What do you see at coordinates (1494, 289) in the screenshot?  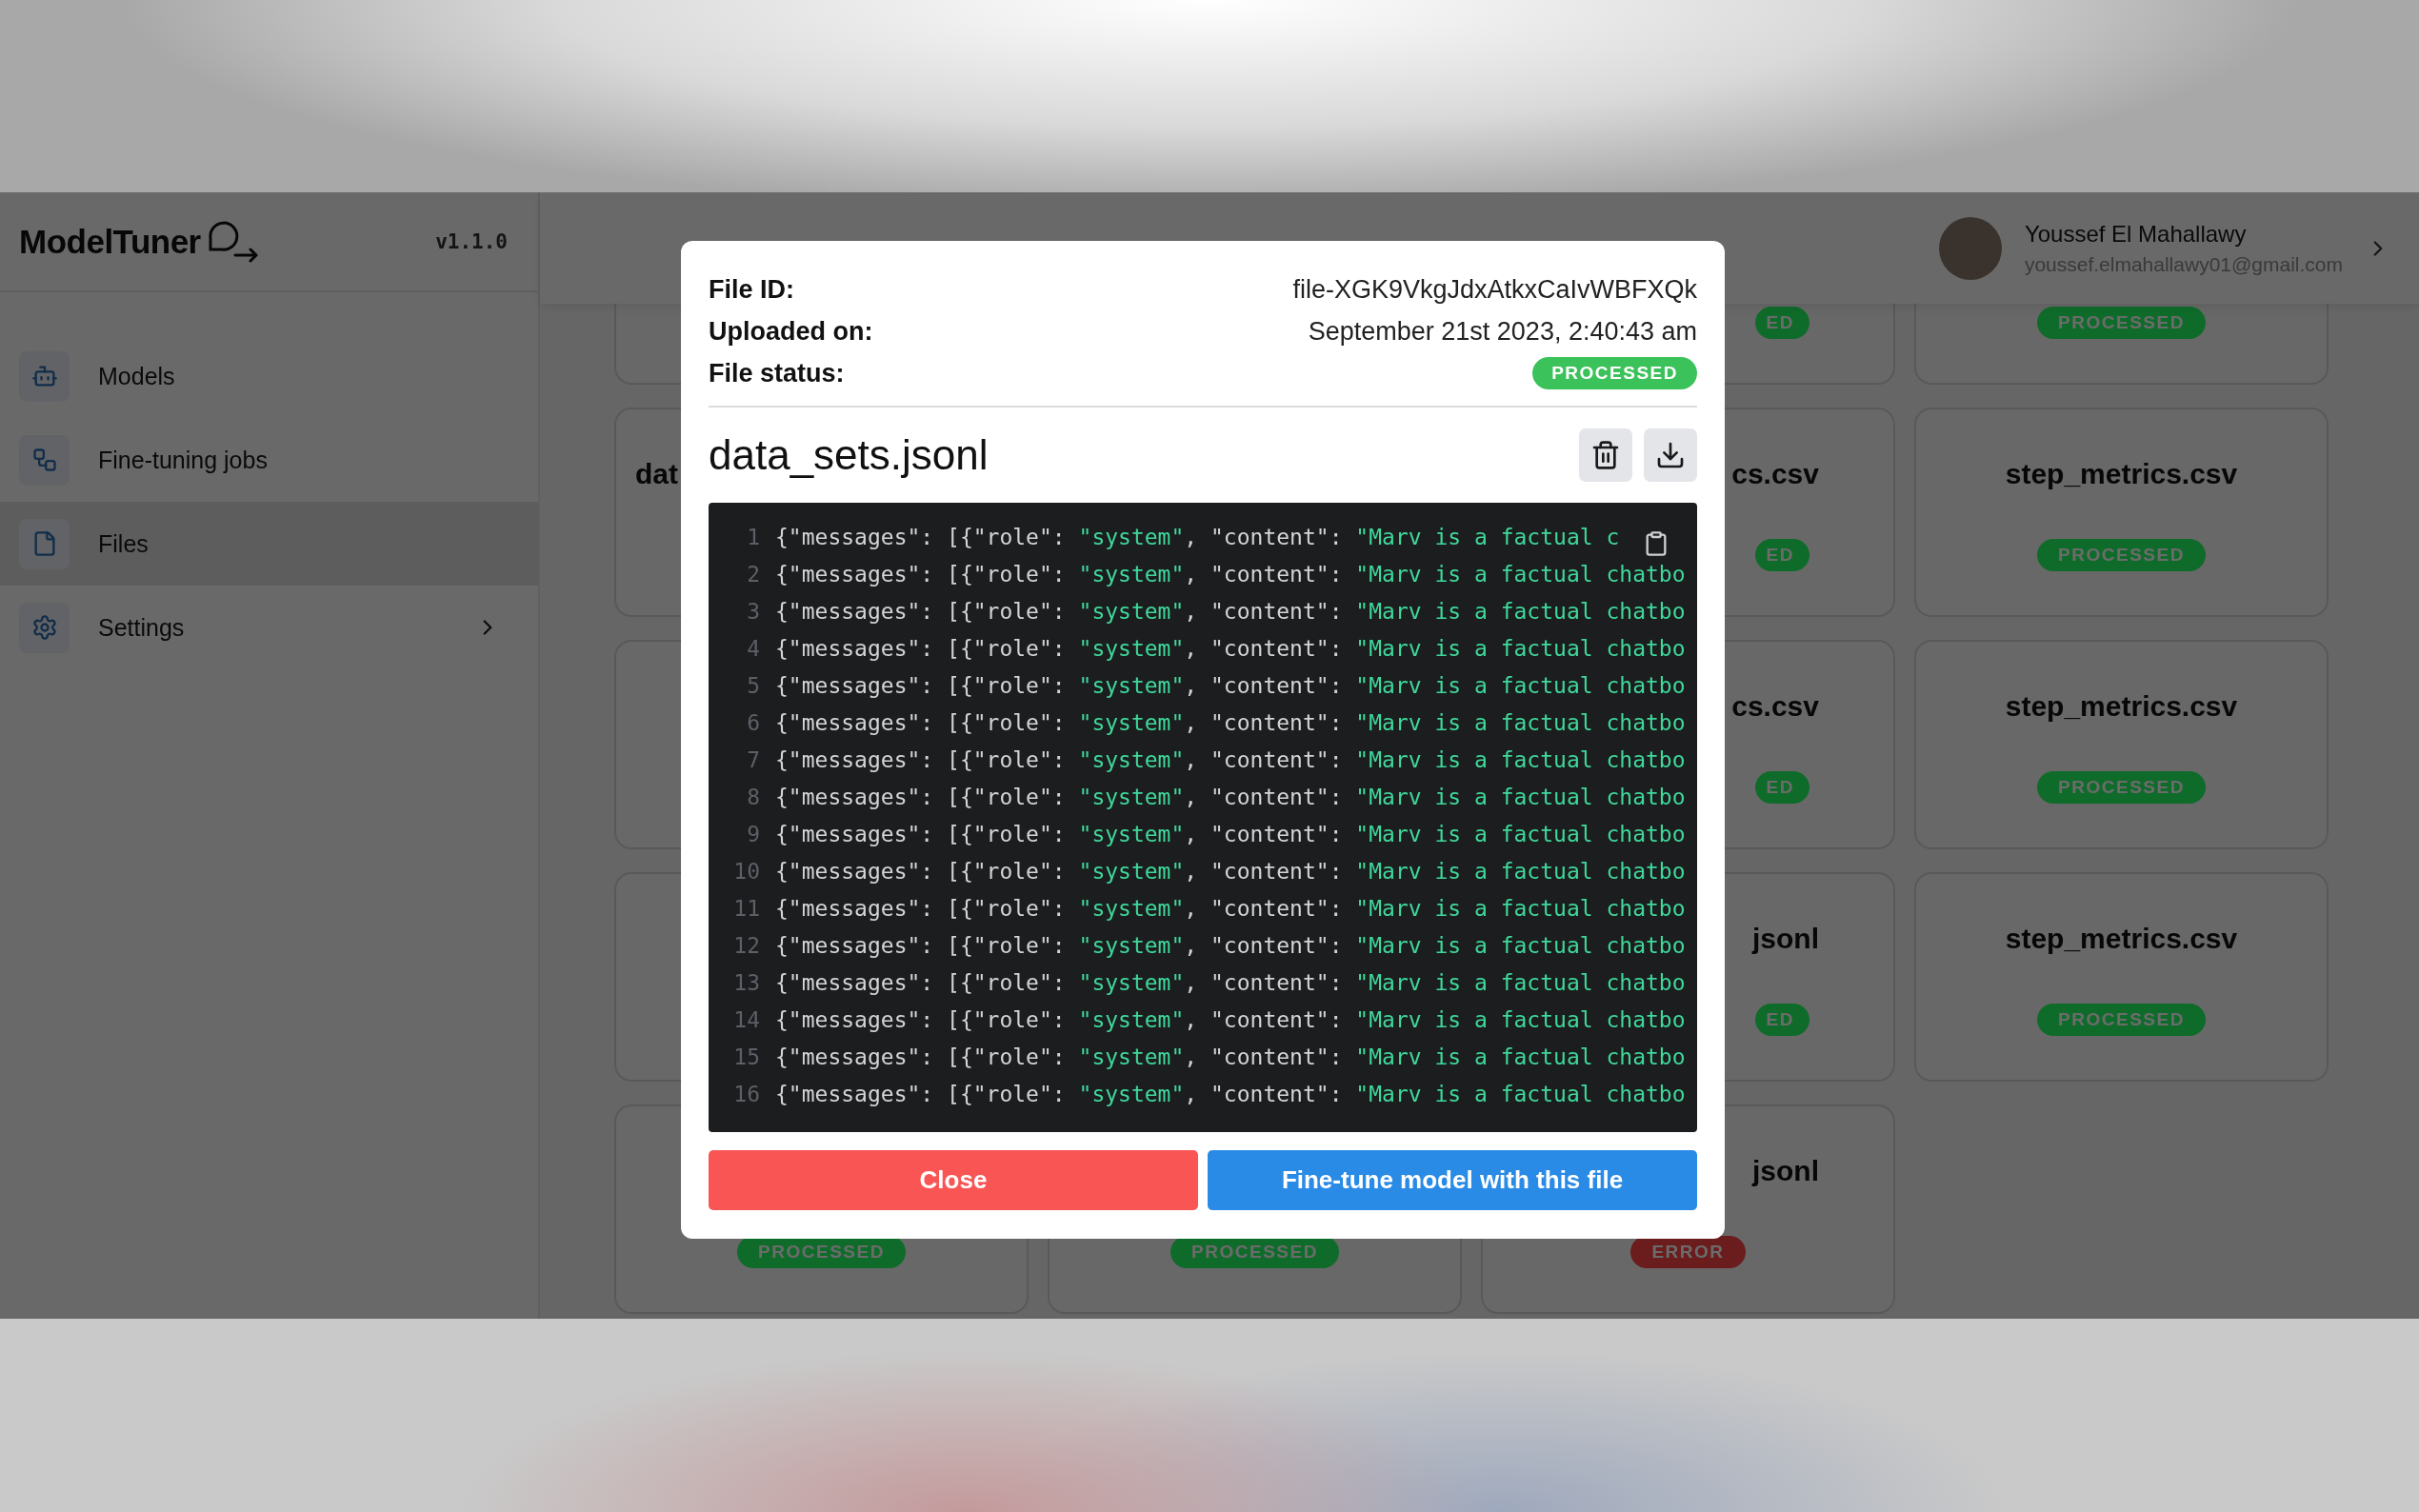 I see `field-value: file-XGK9VkgJdxAtkxCaIvWBFXQk` at bounding box center [1494, 289].